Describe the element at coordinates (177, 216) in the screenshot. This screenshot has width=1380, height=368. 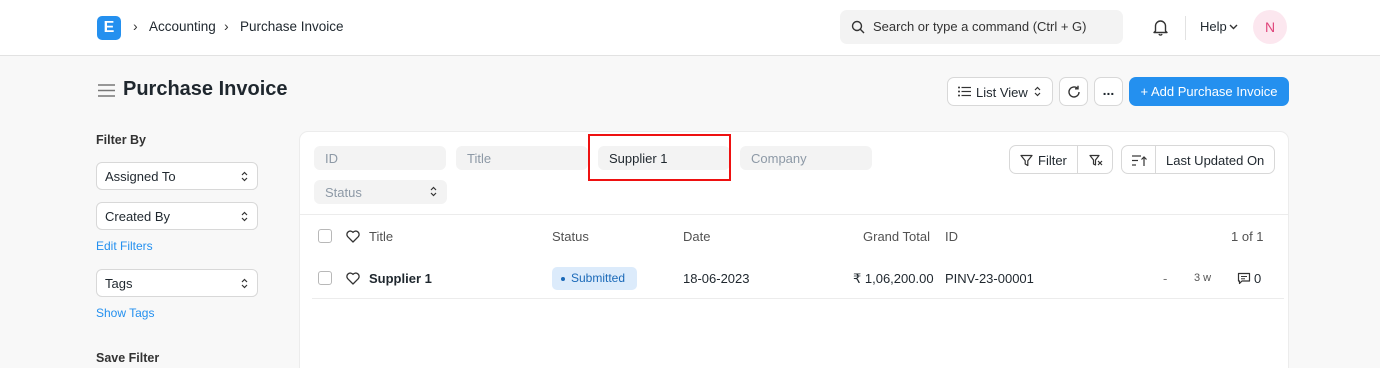
I see `created-by-select: Created By` at that location.